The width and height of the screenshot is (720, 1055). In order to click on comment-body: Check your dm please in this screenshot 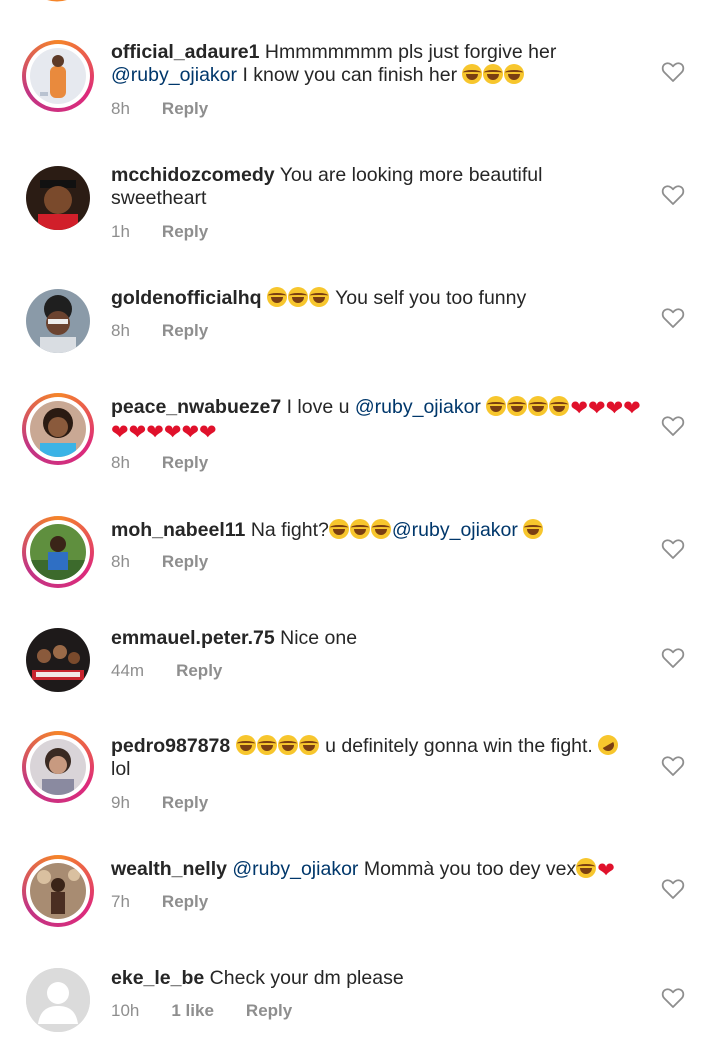, I will do `click(304, 978)`.